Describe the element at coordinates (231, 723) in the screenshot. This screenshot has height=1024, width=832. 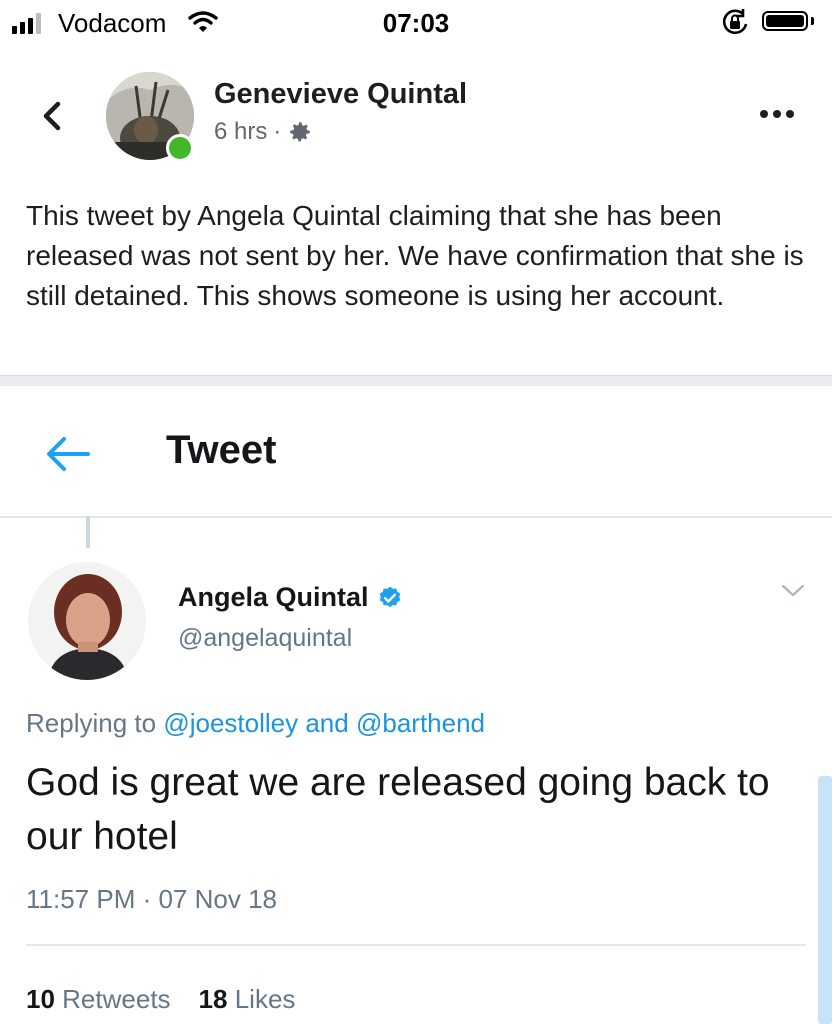
I see `reply-mention-link: @joestolley` at that location.